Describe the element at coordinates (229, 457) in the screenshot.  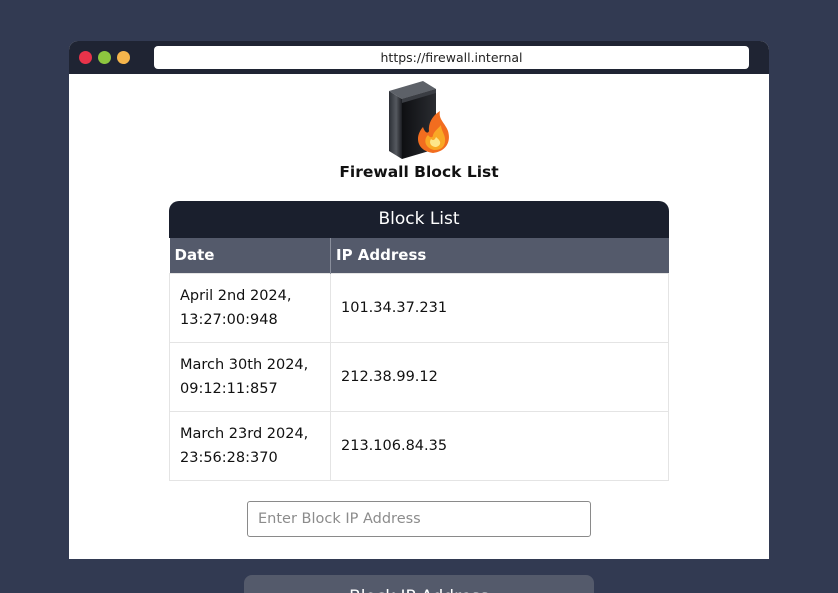
I see `time-text: 23:56:28:370` at that location.